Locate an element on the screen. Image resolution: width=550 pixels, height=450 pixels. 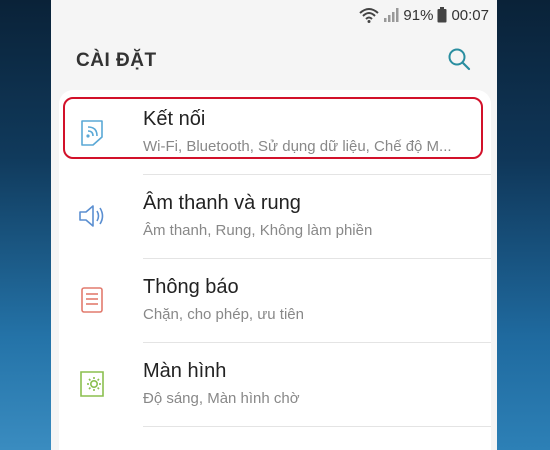
settings-item-subtitle: Chặn, cho phép, ưu tiên is located at coordinates (223, 314).